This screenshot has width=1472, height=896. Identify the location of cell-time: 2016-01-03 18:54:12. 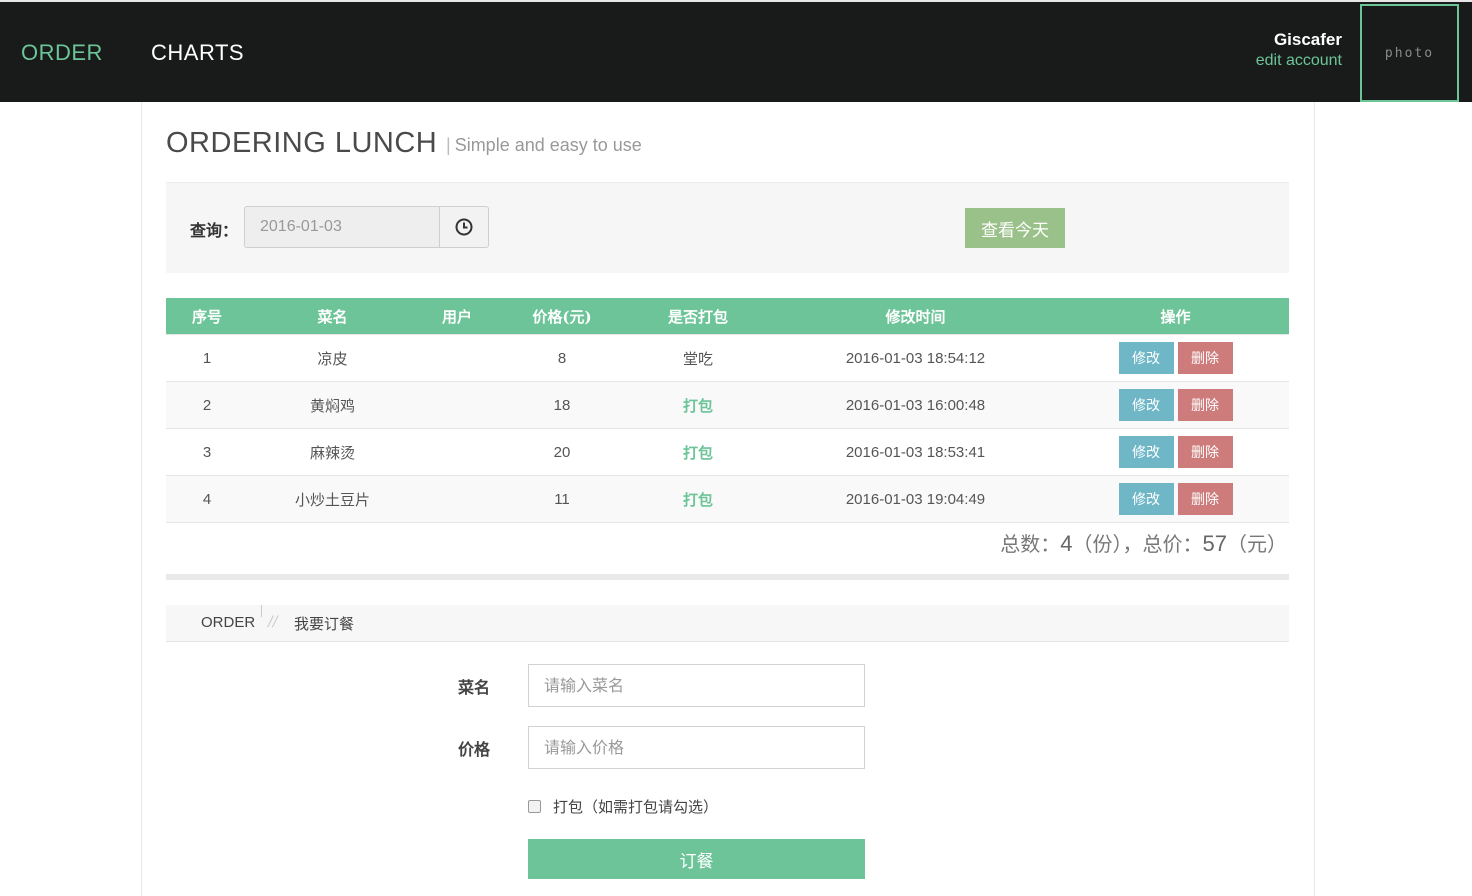
(915, 358).